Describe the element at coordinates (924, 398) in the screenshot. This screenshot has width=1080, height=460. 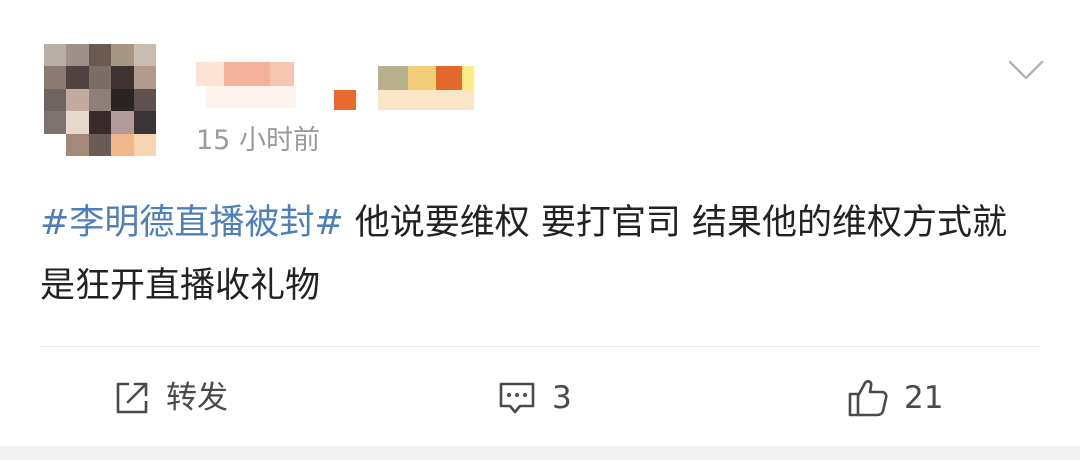
I see `like-count: 21` at that location.